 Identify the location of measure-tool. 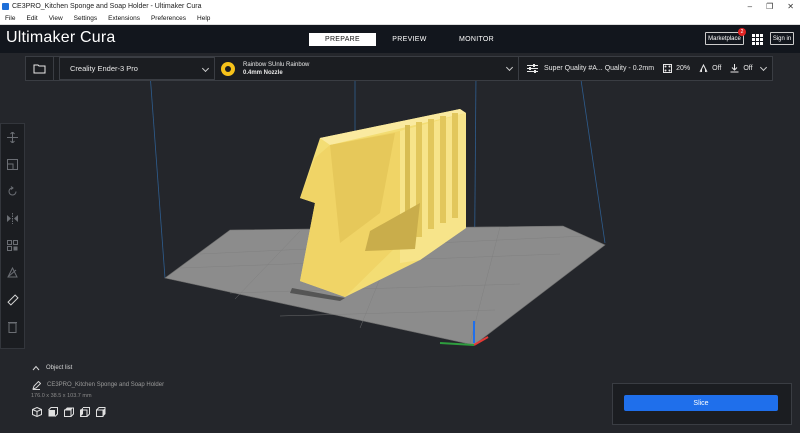
(12, 299).